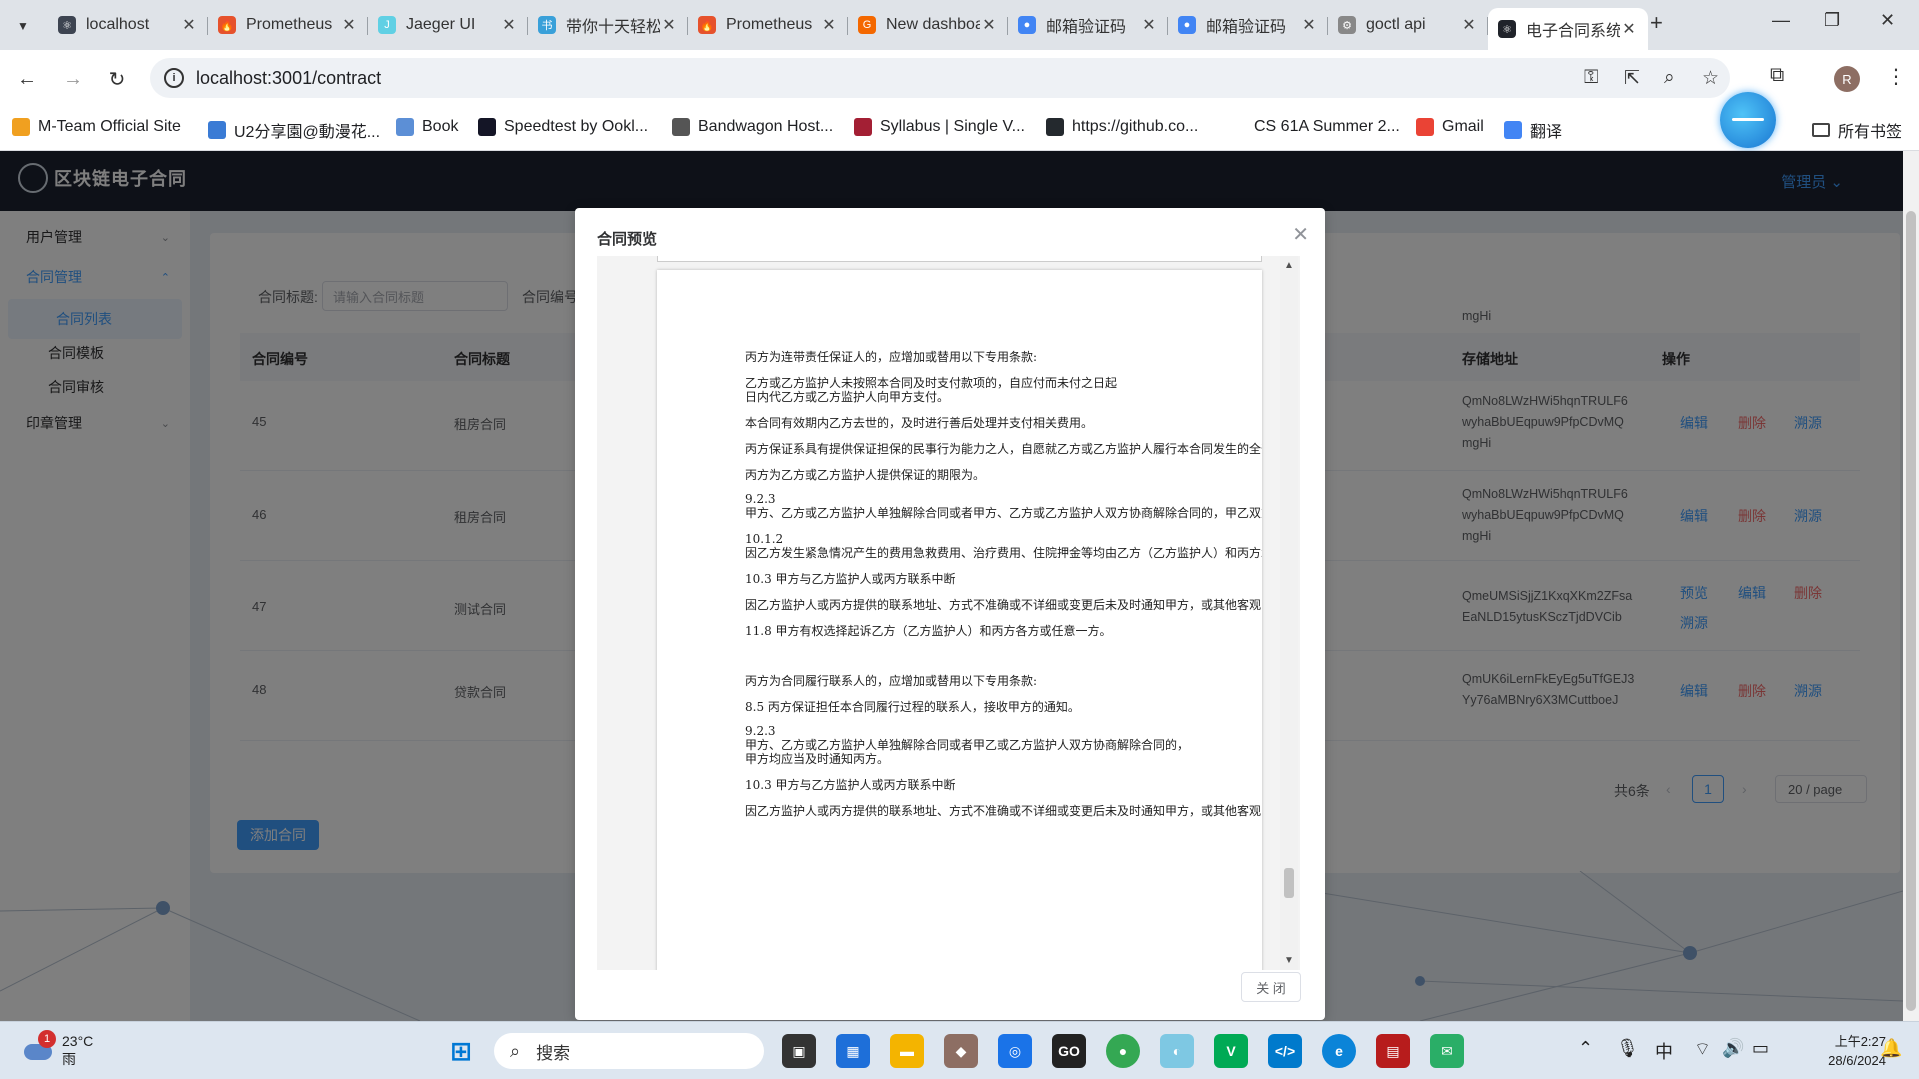  Describe the element at coordinates (288, 78) in the screenshot. I see `url-text: localhost:3001/contract` at that location.